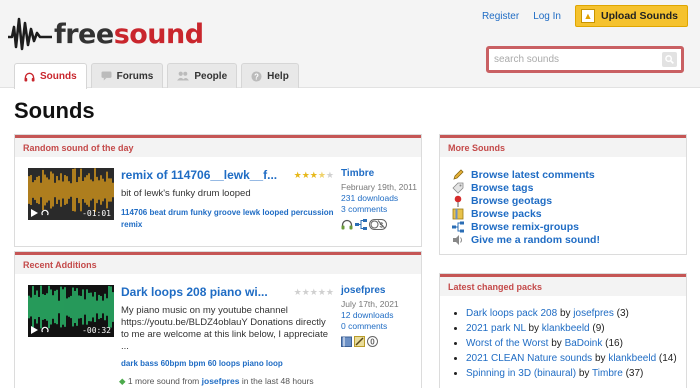  What do you see at coordinates (458, 201) in the screenshot?
I see `map-pin-icon` at bounding box center [458, 201].